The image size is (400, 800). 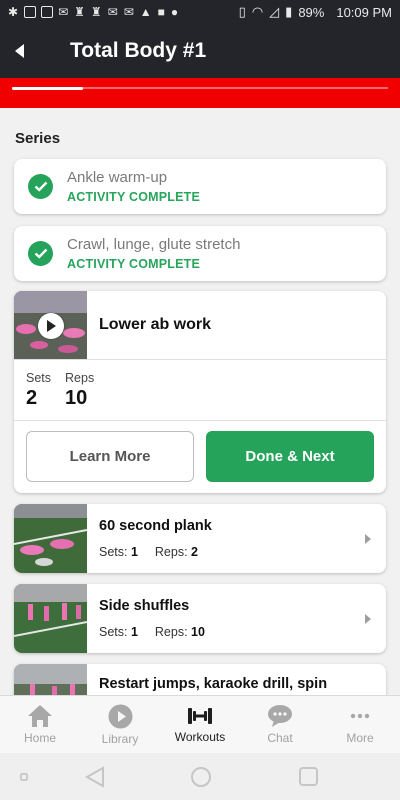 I want to click on nav-chat: Chat, so click(x=280, y=724).